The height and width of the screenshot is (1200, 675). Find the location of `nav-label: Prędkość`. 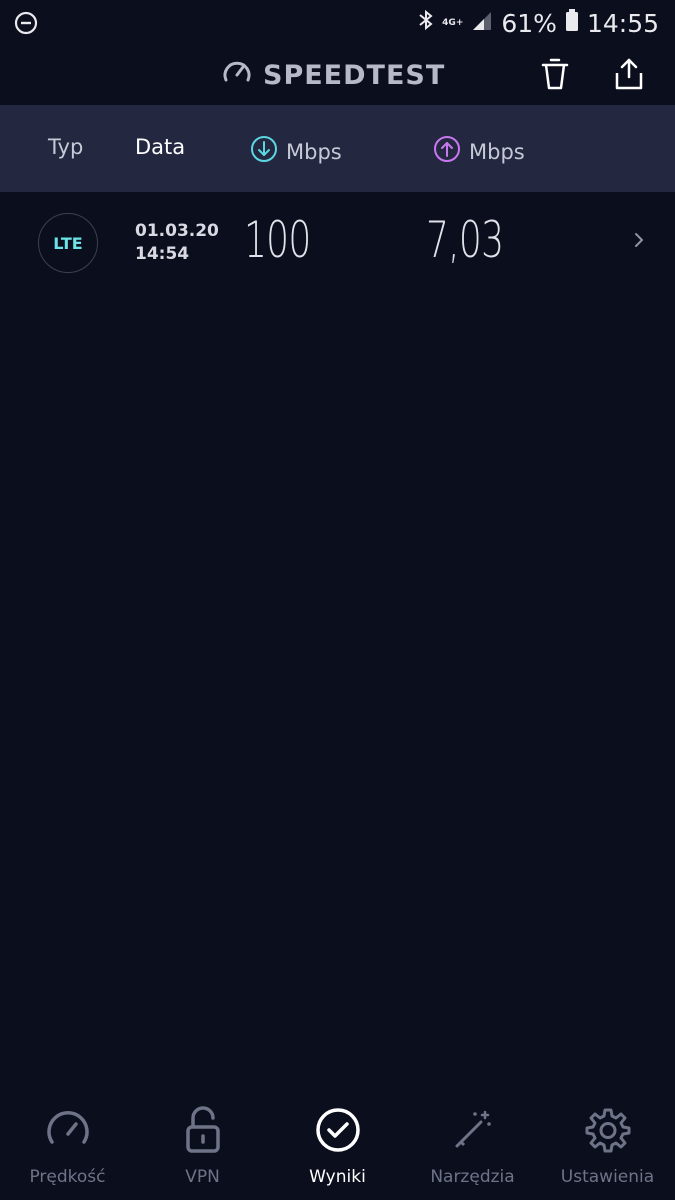

nav-label: Prędkość is located at coordinates (67, 1177).